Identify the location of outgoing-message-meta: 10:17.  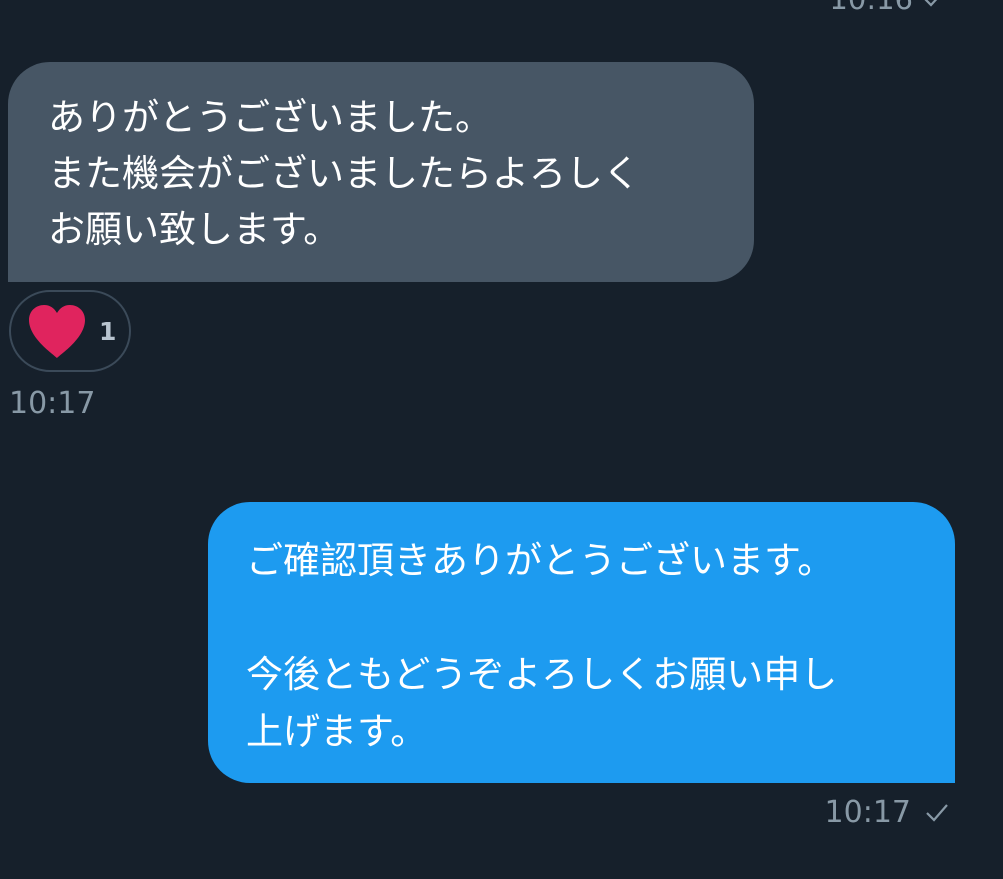
(887, 812).